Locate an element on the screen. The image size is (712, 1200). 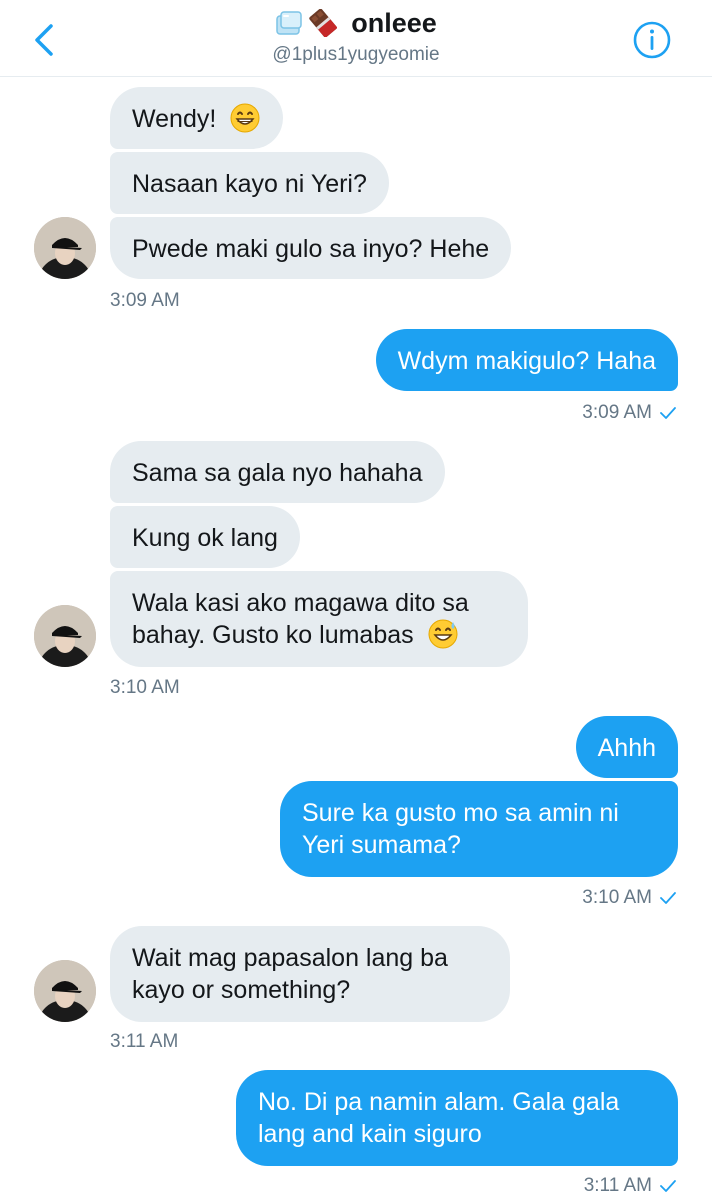
outgoing-message: Ahhh is located at coordinates (626, 747).